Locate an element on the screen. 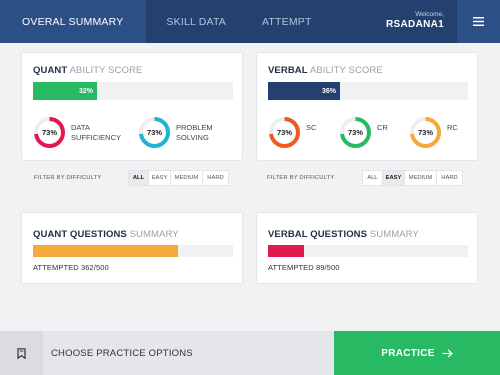 This screenshot has width=500, height=375. username: RSADANA1 is located at coordinates (415, 25).